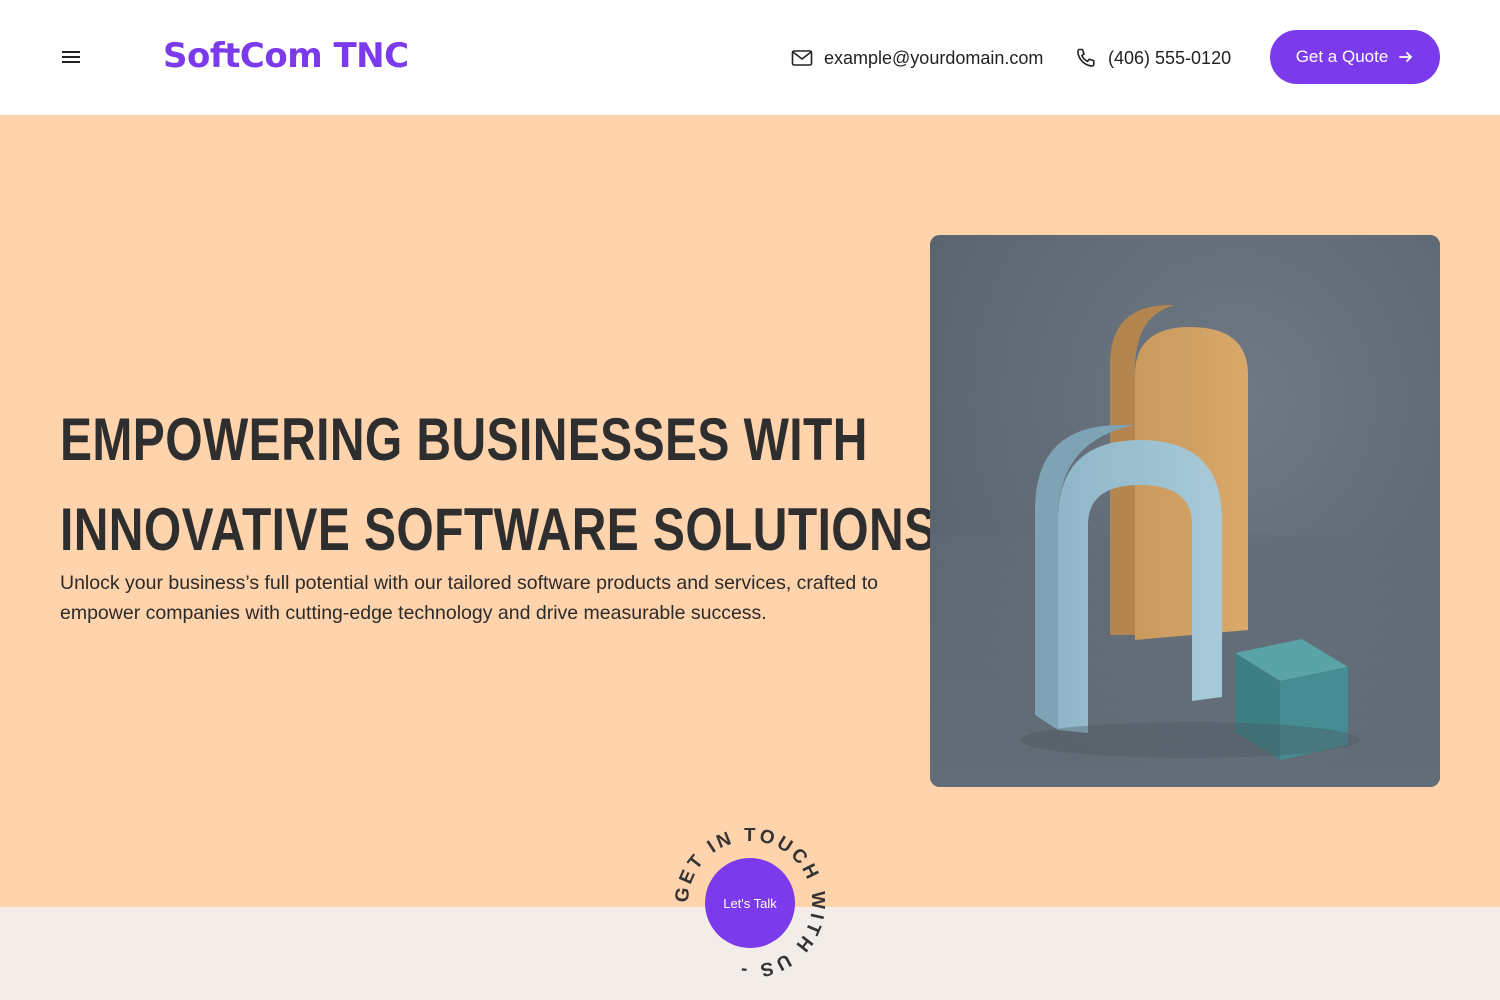  Describe the element at coordinates (286, 56) in the screenshot. I see `site-logo: SoftCom TNC` at that location.